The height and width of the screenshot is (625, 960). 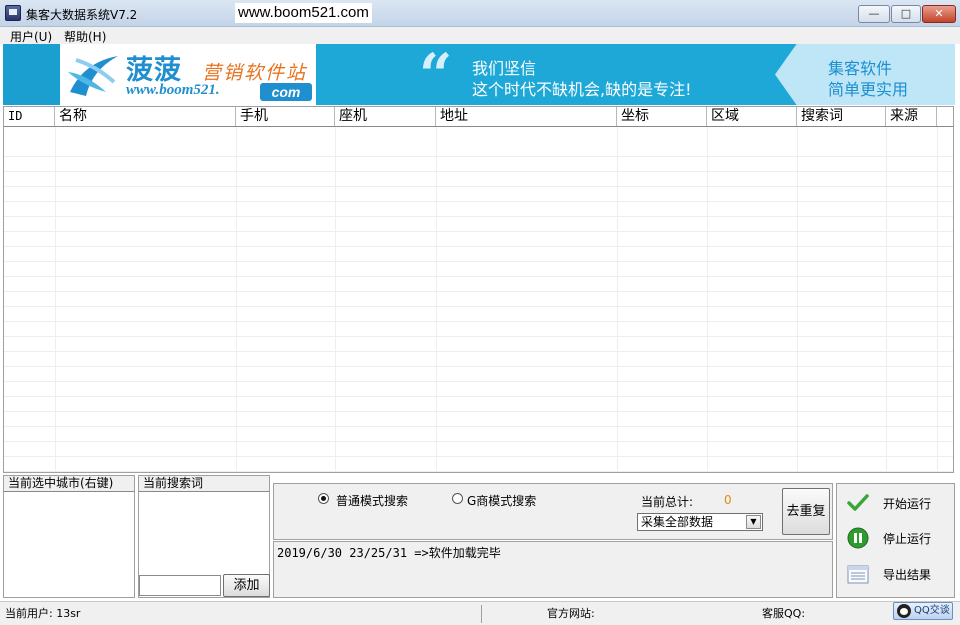 What do you see at coordinates (571, 613) in the screenshot?
I see `website-status: 官方网站:` at bounding box center [571, 613].